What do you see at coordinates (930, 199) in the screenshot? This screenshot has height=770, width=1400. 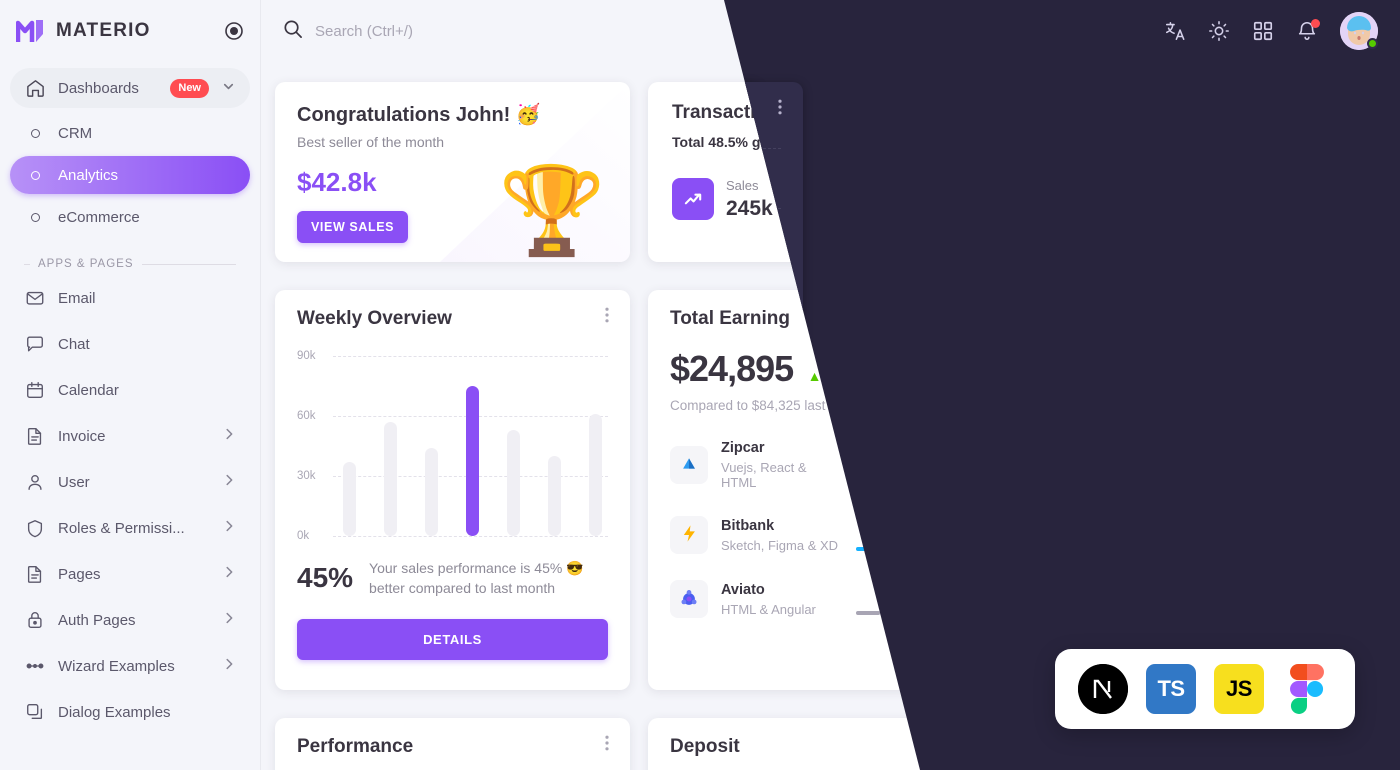 I see `stat-customers: Customers 12.5k` at bounding box center [930, 199].